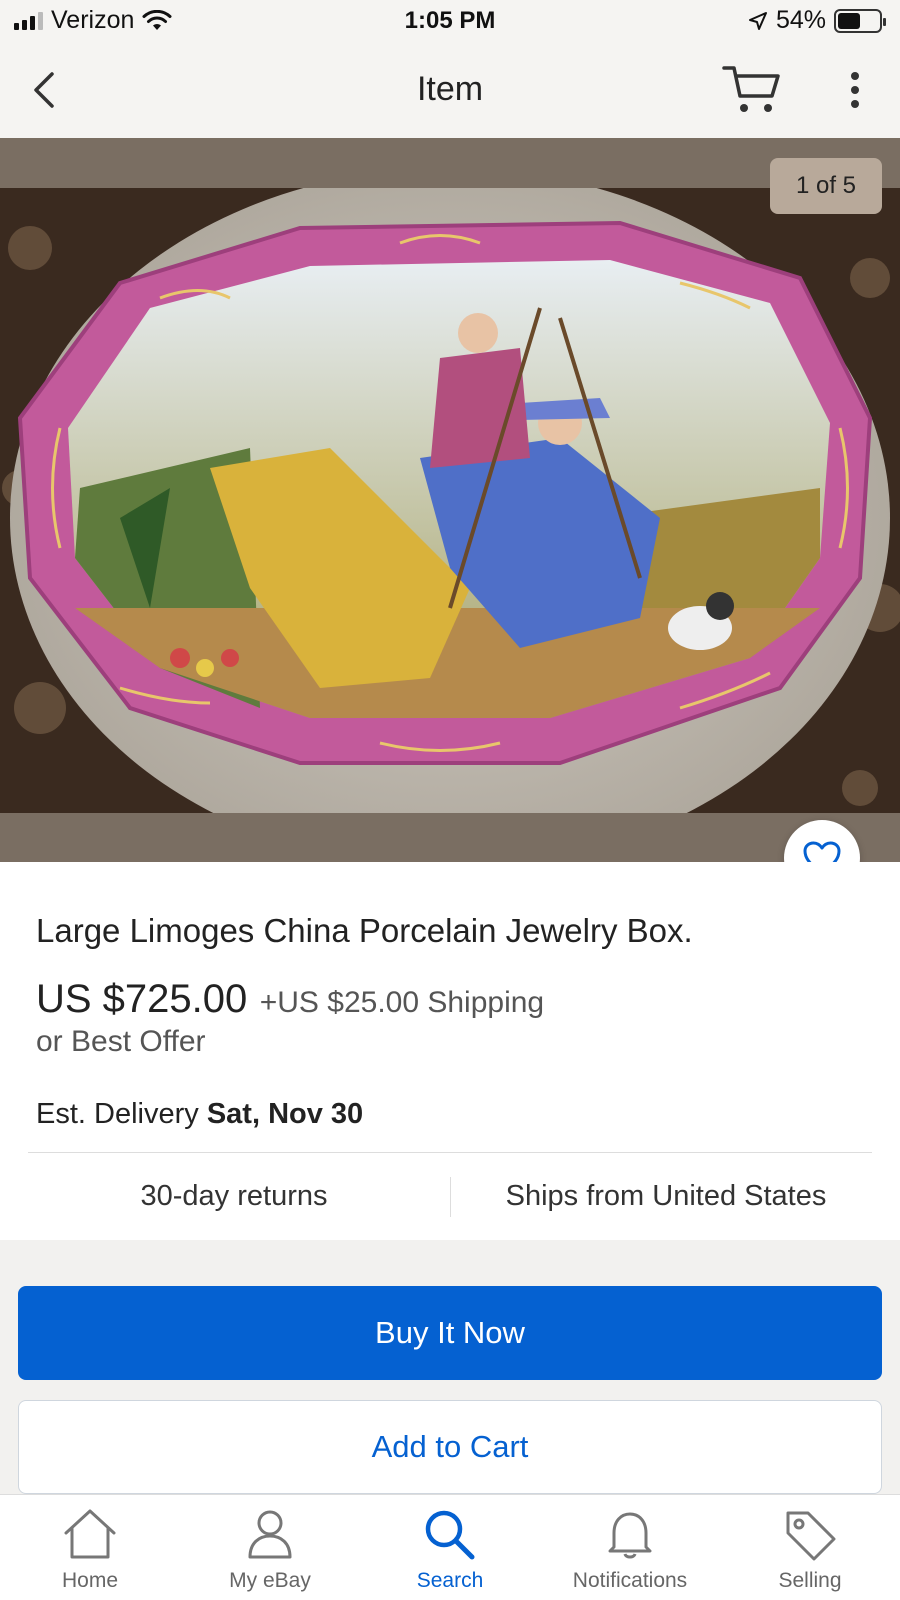  I want to click on tab-label: Notifications, so click(630, 1580).